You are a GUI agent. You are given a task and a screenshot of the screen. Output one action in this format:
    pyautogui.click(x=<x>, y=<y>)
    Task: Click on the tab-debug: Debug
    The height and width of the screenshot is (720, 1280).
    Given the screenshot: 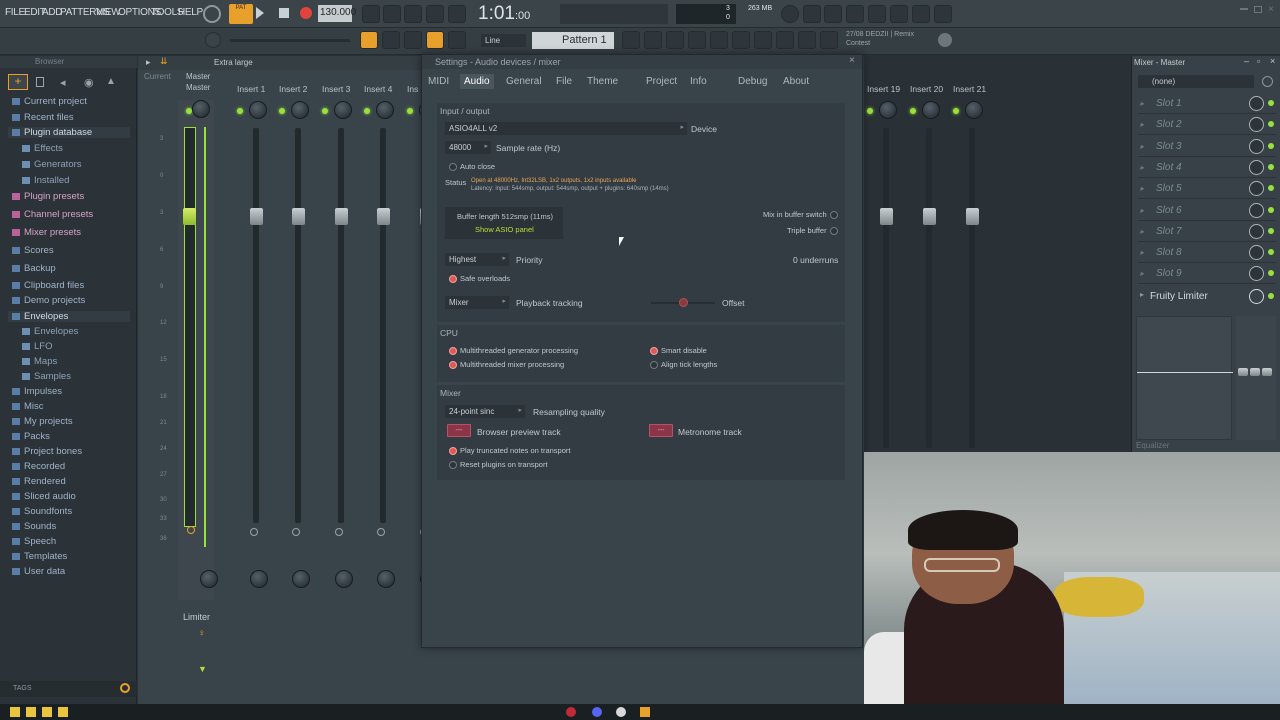 What is the action you would take?
    pyautogui.click(x=752, y=81)
    